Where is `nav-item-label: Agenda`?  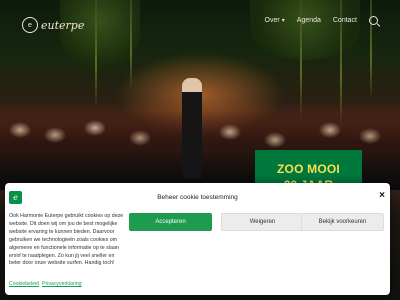 nav-item-label: Agenda is located at coordinates (308, 20).